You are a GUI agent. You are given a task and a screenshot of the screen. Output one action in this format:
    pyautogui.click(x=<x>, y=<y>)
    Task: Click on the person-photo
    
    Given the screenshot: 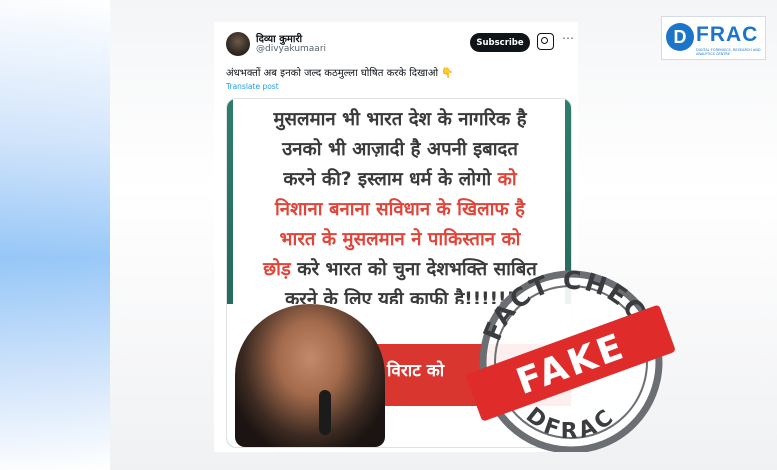 What is the action you would take?
    pyautogui.click(x=310, y=375)
    